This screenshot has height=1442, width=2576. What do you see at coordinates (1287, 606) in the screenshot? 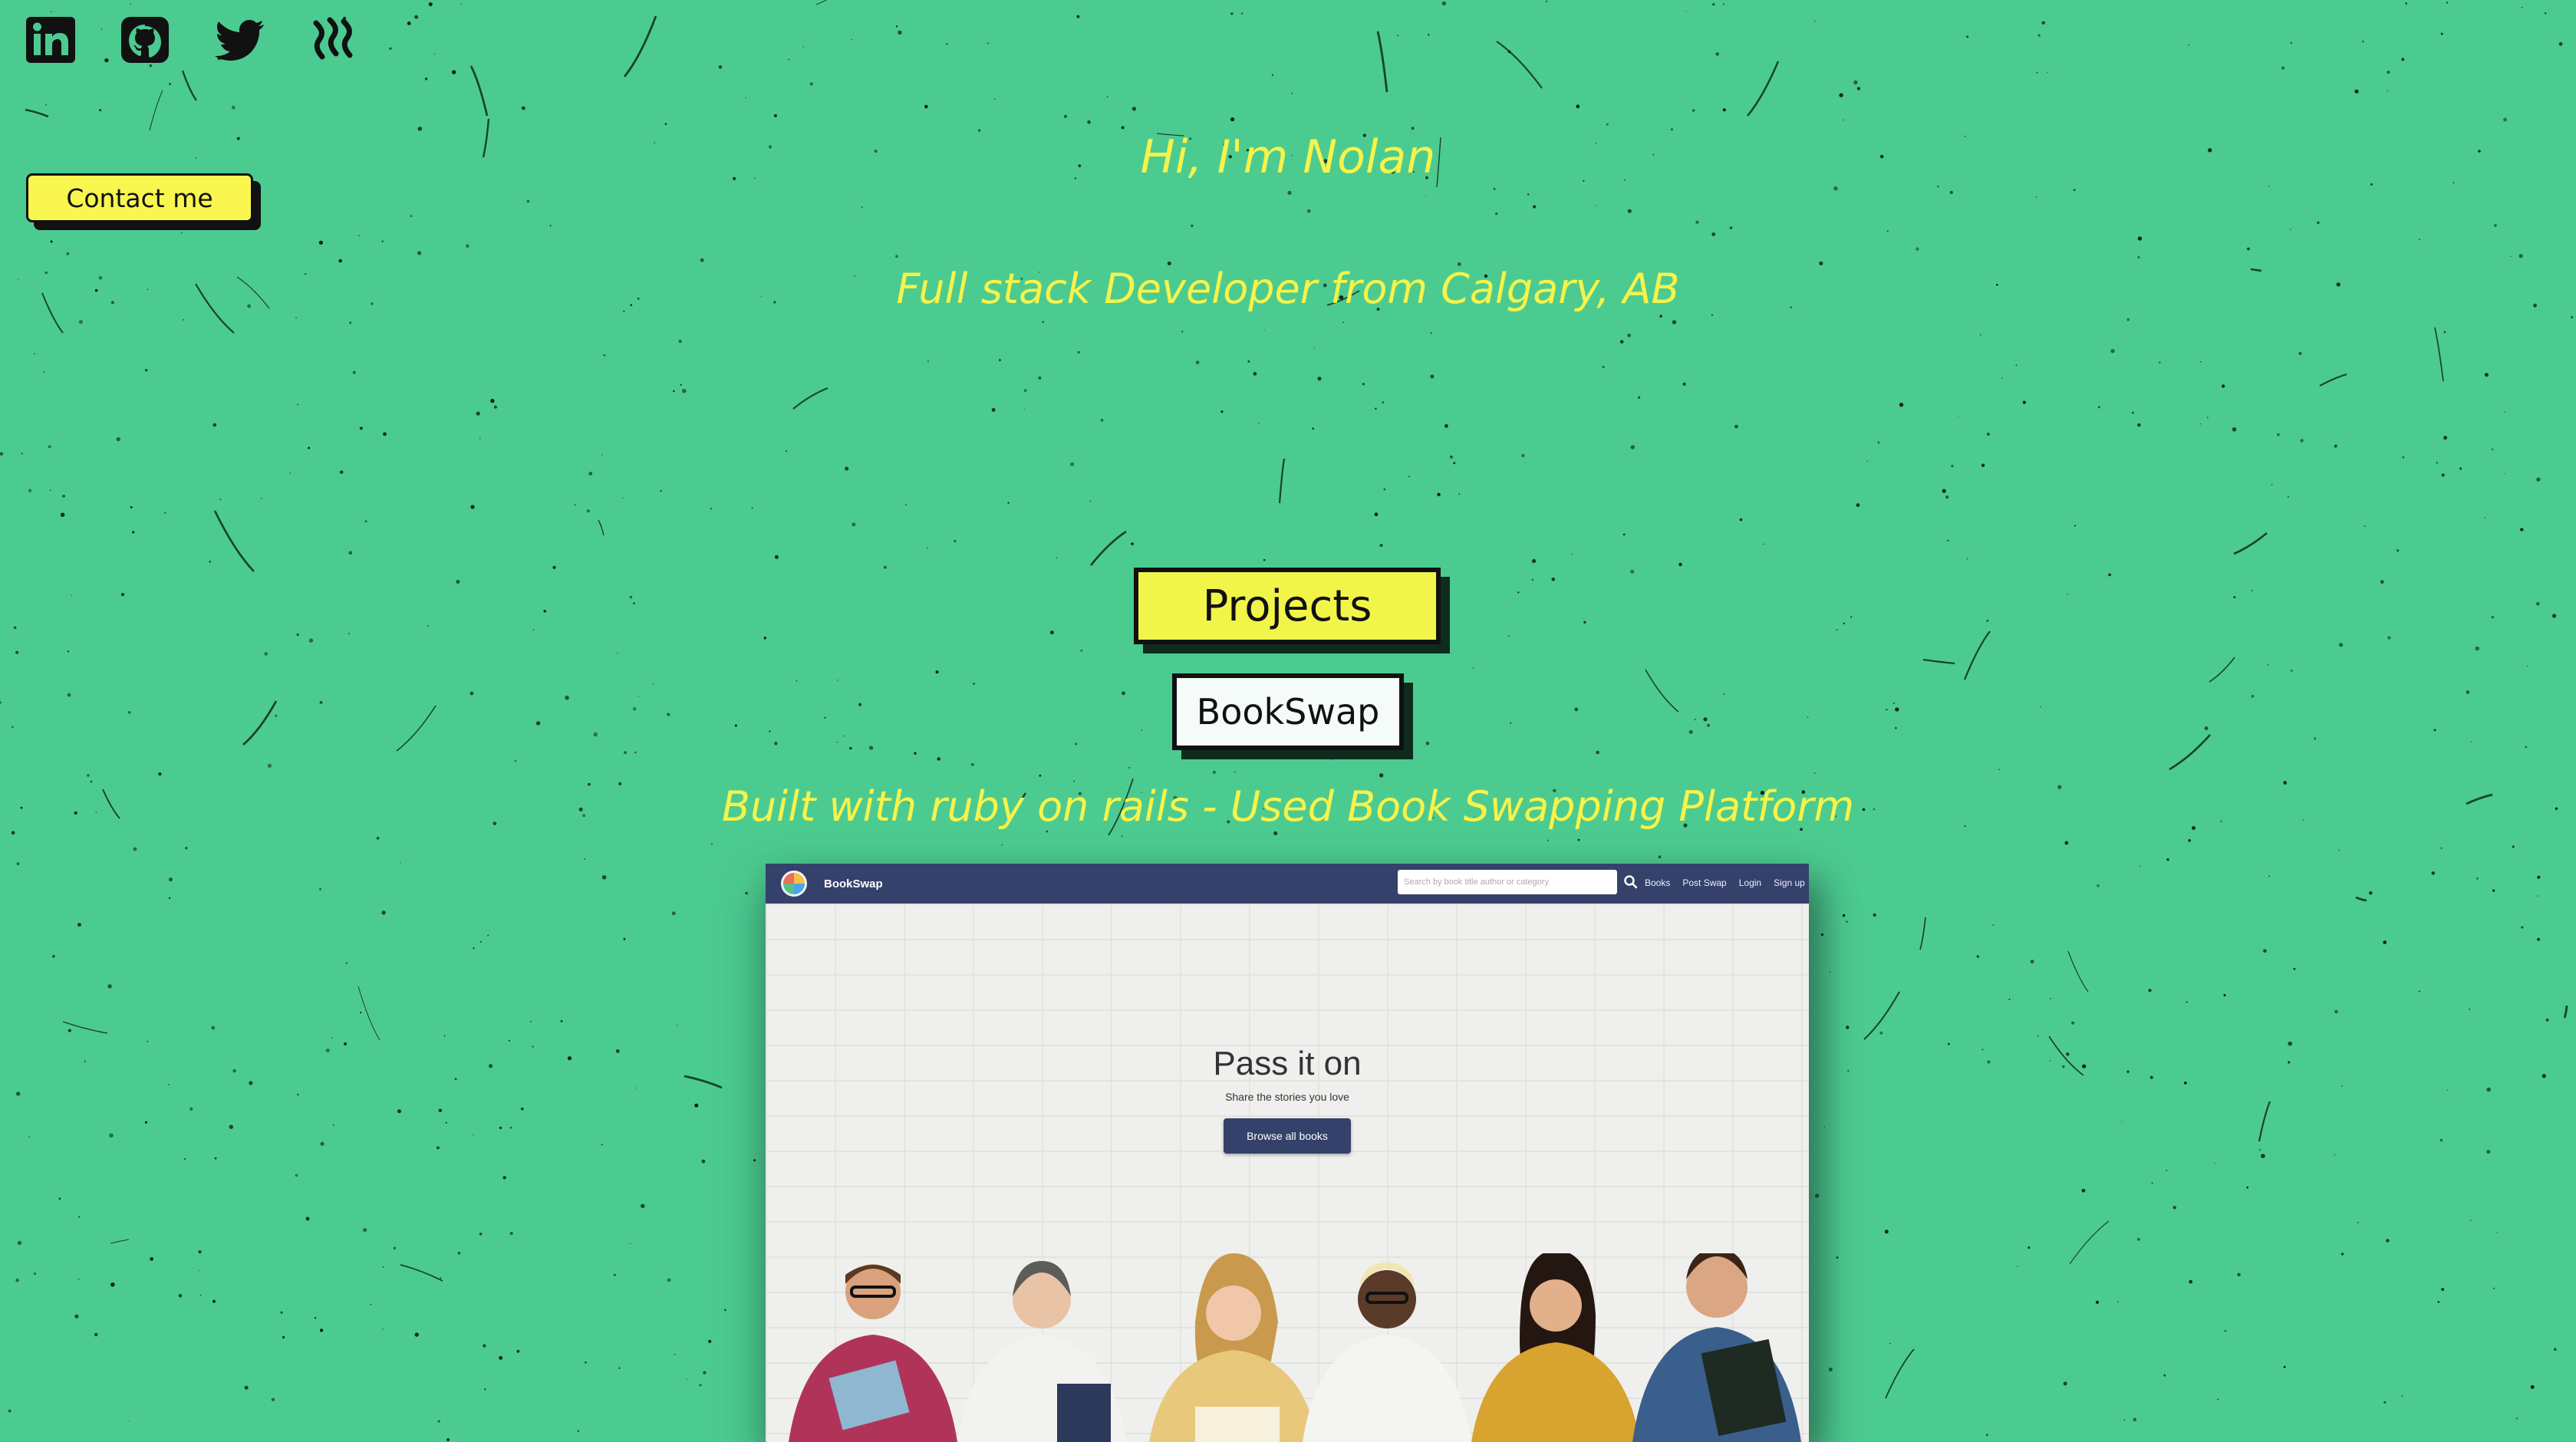
I see `projects-heading: Projects` at bounding box center [1287, 606].